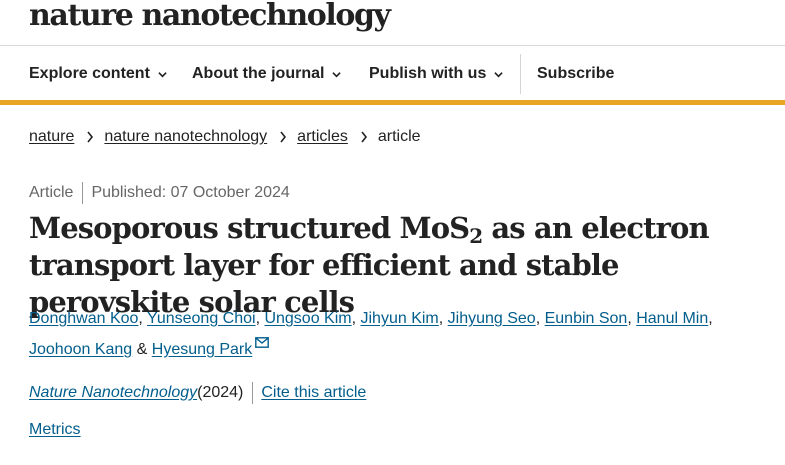 This screenshot has height=465, width=785. Describe the element at coordinates (80, 349) in the screenshot. I see `author-link: Joohoon Kang` at that location.